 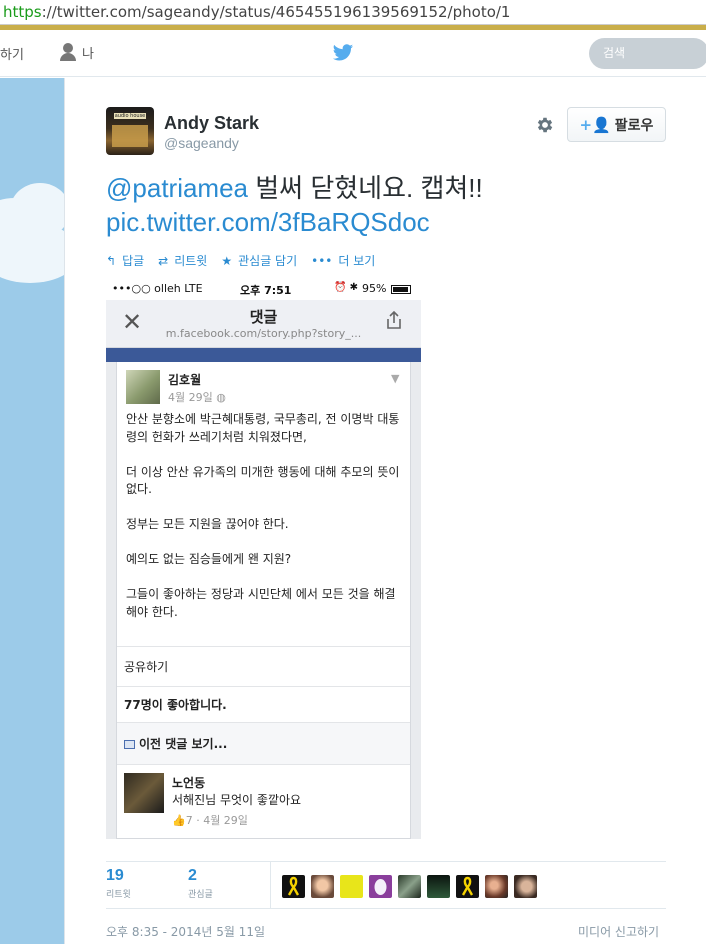 I want to click on more-label: 더 보기, so click(x=357, y=261).